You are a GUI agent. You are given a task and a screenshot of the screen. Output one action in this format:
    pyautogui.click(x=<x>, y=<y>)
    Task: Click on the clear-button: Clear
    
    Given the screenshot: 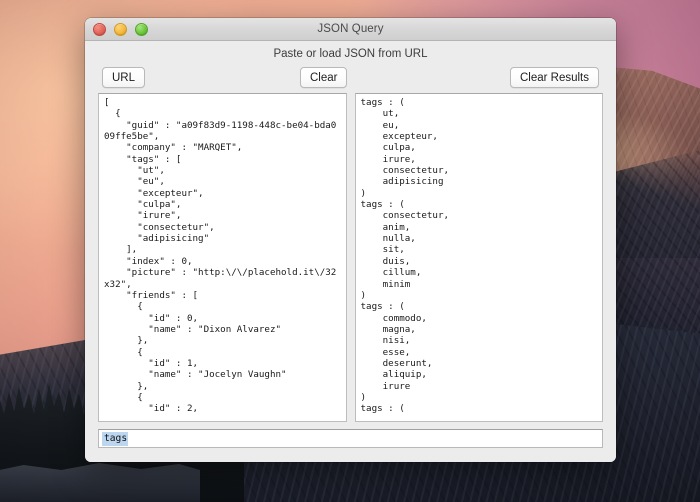 What is the action you would take?
    pyautogui.click(x=324, y=77)
    